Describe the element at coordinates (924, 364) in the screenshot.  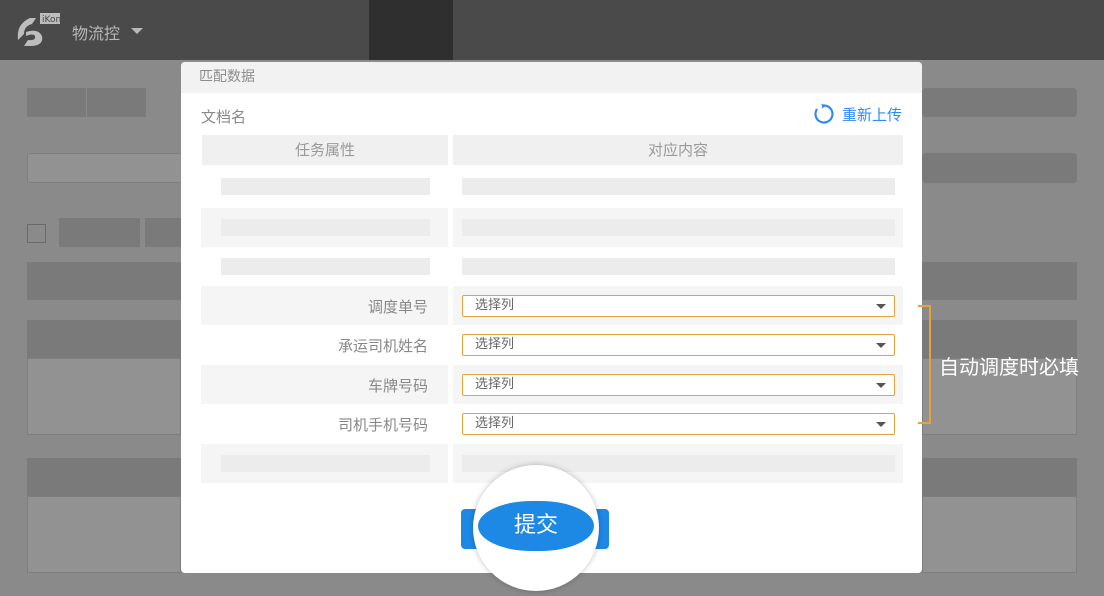
I see `required-bracket` at that location.